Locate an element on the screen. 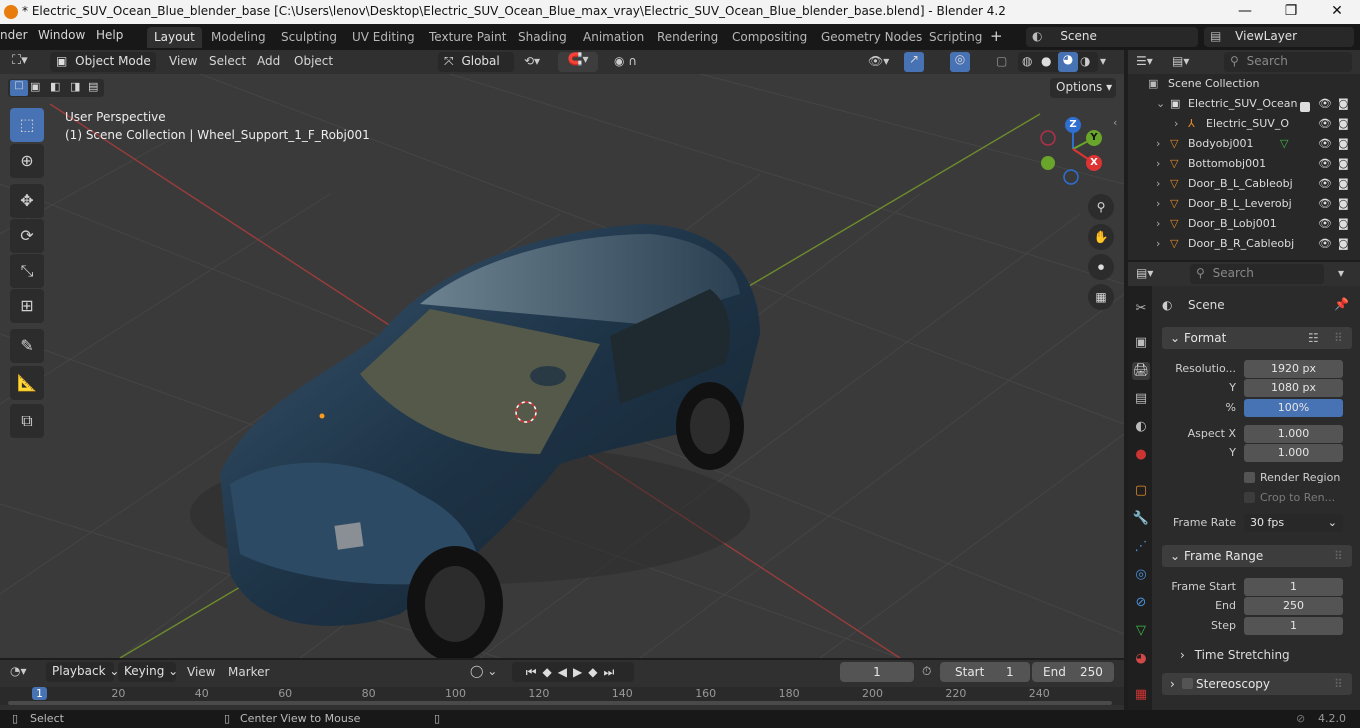 The height and width of the screenshot is (728, 1360). auto-keying-icon: ◯ ⌄ is located at coordinates (483, 671).